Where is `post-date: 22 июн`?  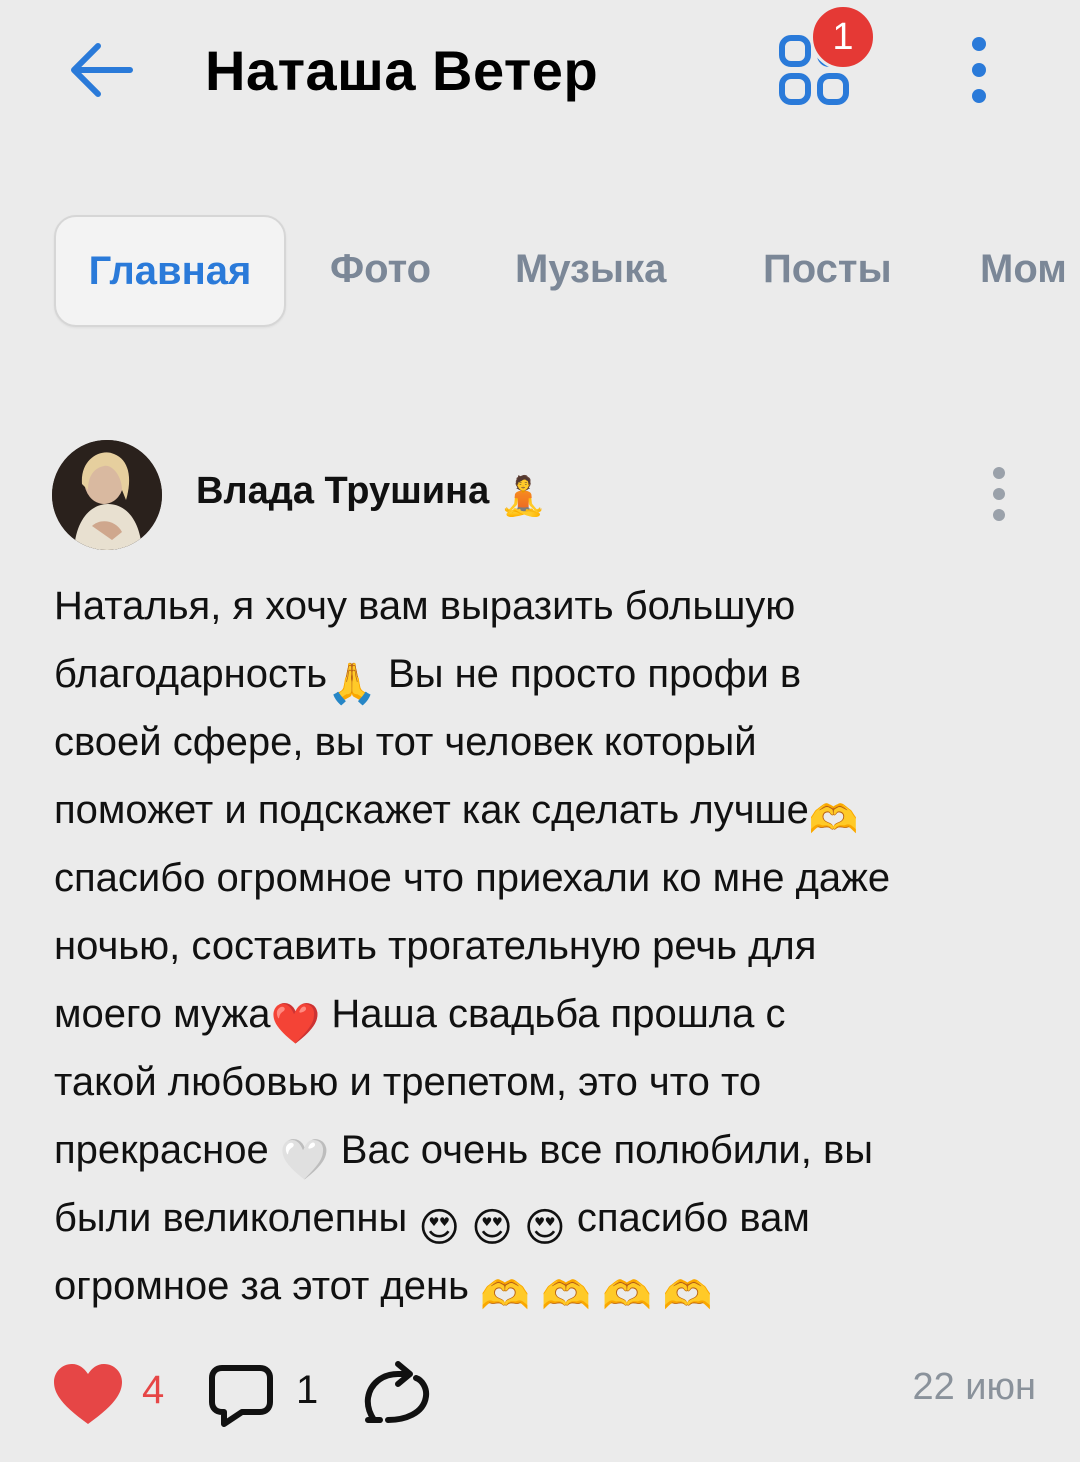
post-date: 22 июн is located at coordinates (974, 1387).